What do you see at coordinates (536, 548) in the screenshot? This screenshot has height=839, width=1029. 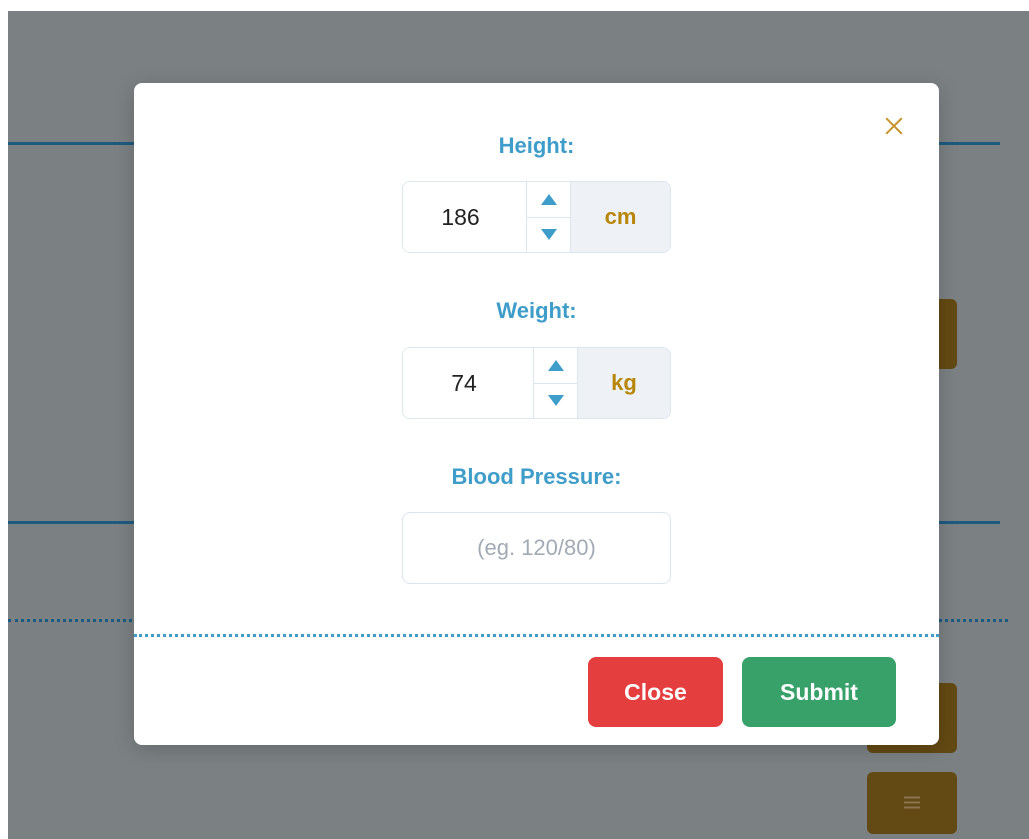 I see `blood-pressure-input` at bounding box center [536, 548].